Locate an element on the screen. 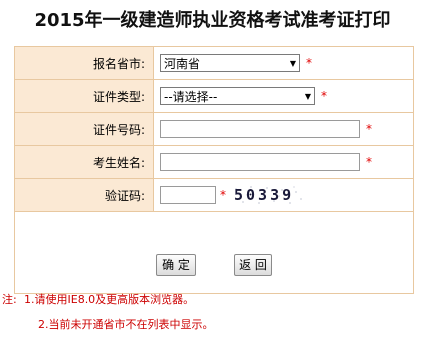  captcha-image: 50339 is located at coordinates (268, 195).